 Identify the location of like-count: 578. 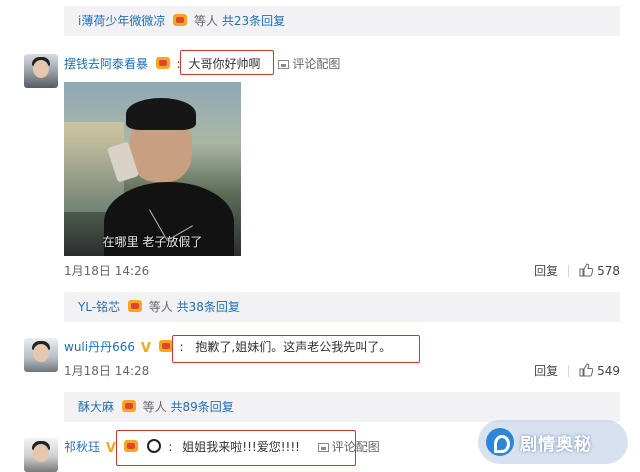
(608, 271).